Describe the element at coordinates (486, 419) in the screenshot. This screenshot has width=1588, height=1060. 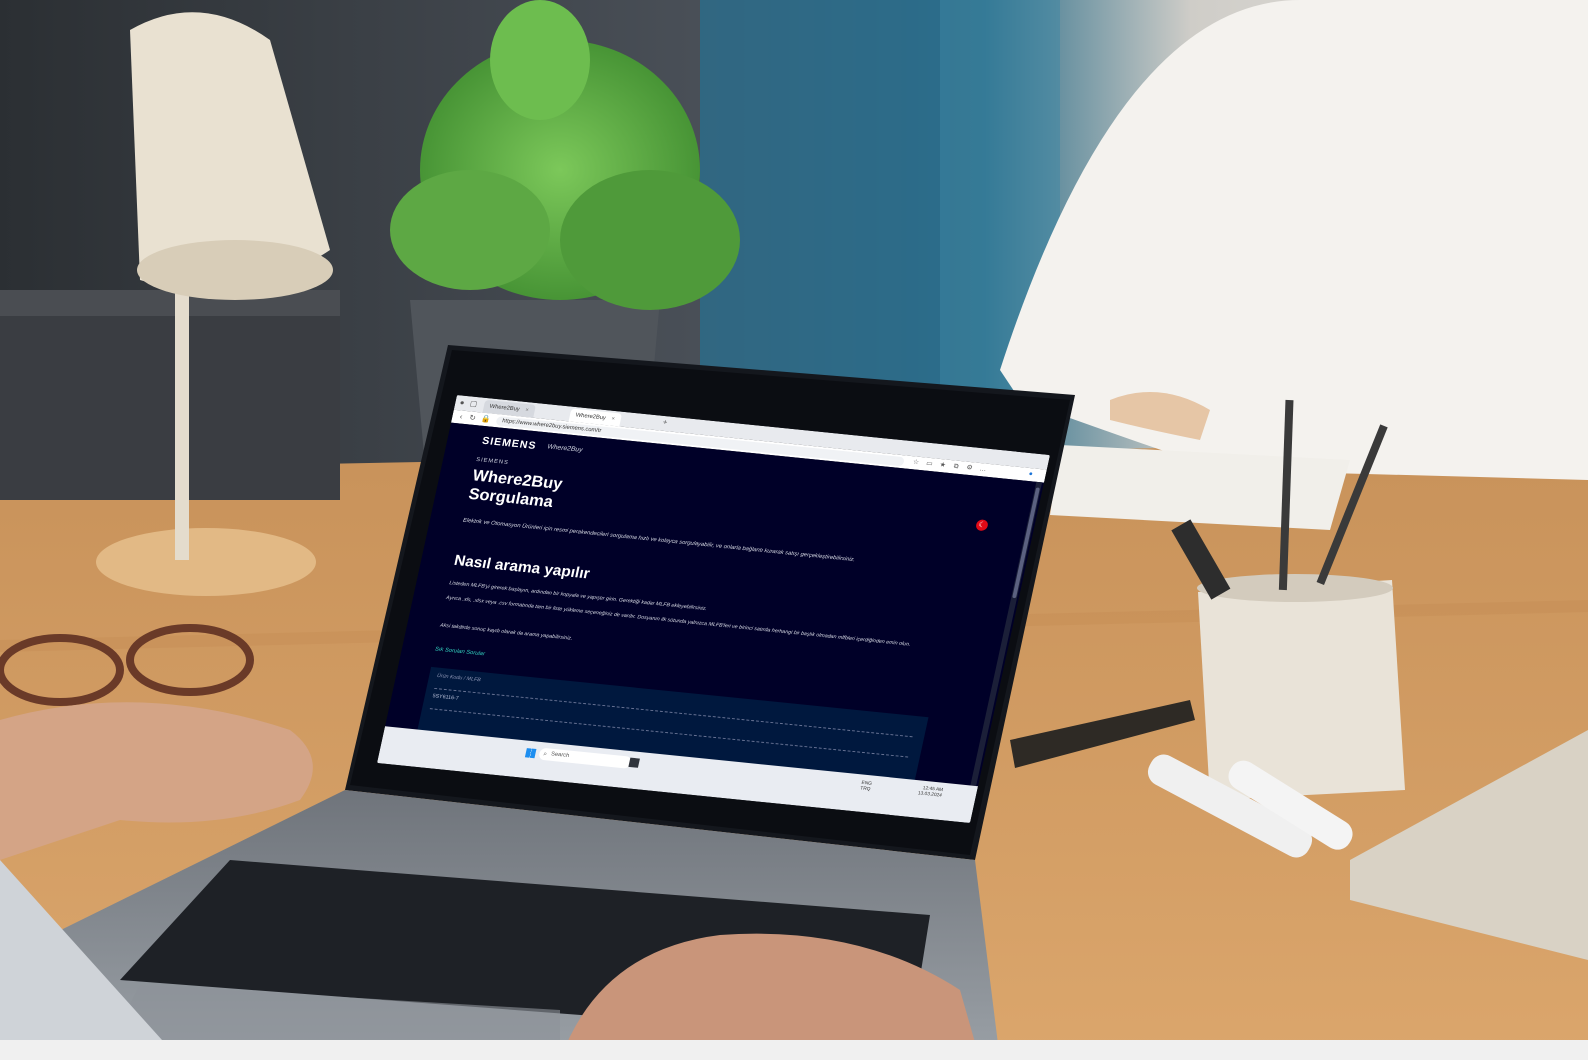
I see `lock-icon: 🔒` at that location.